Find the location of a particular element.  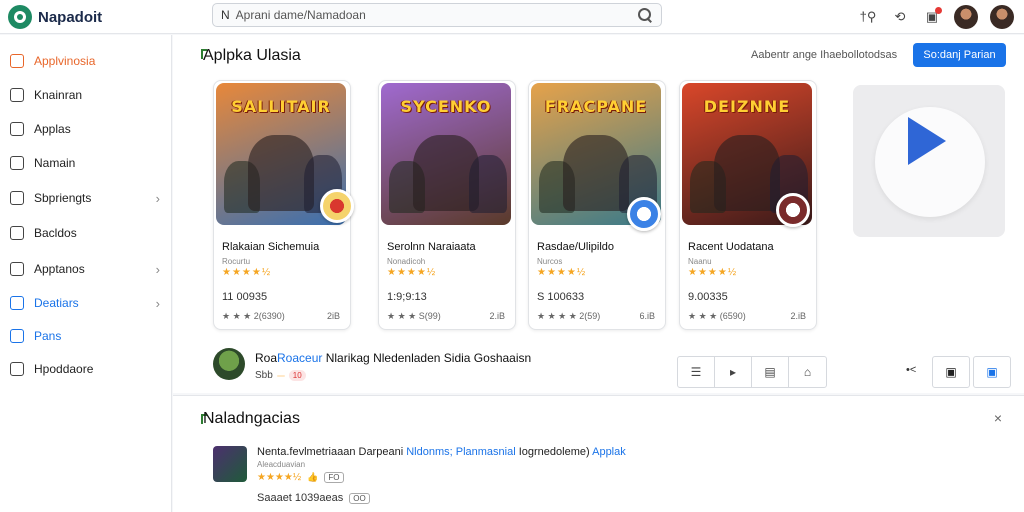

close-icon: × is located at coordinates (998, 418).